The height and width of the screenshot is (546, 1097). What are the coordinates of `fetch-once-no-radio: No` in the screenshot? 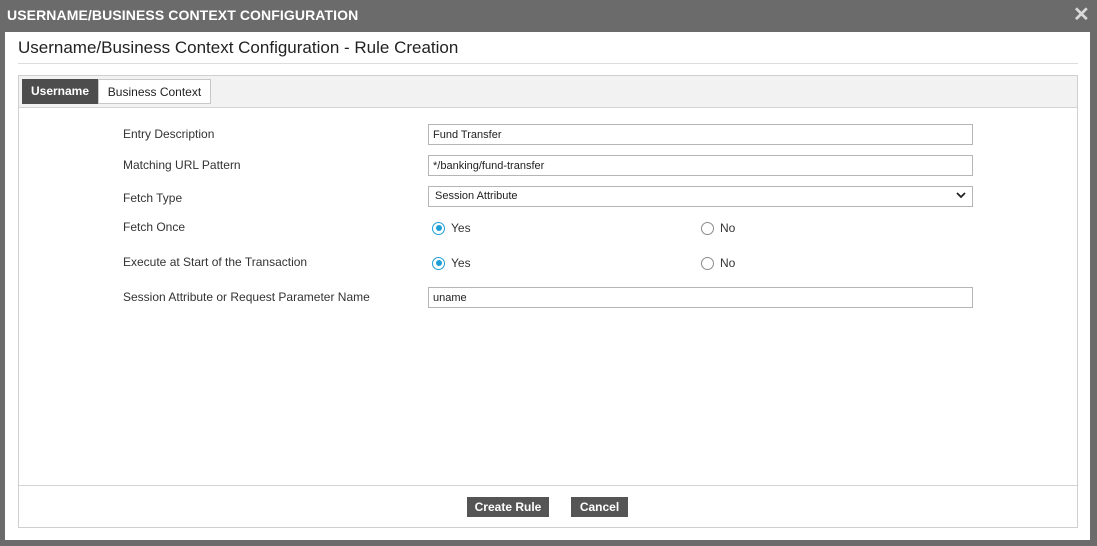 It's located at (718, 228).